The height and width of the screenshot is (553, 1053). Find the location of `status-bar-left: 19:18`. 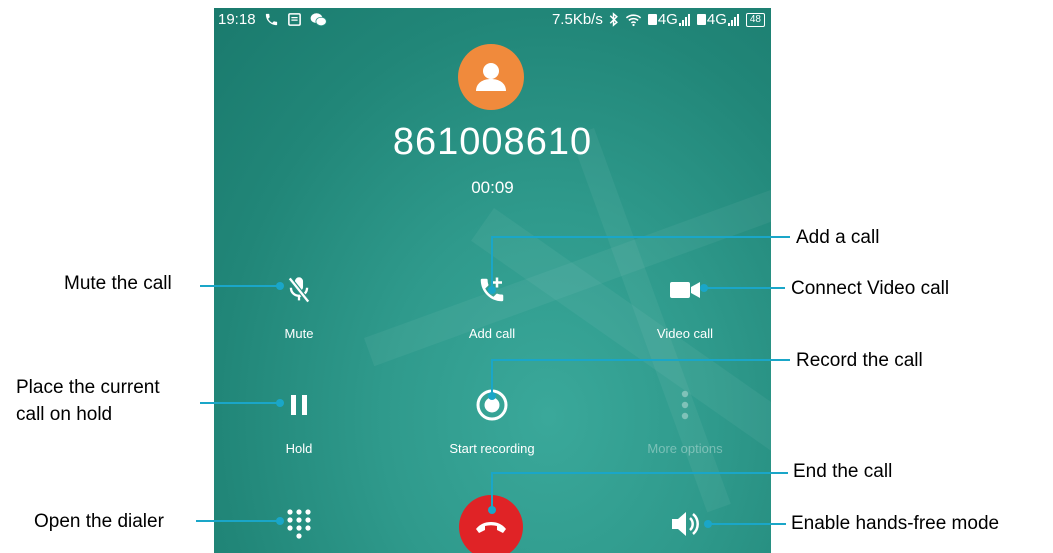

status-bar-left: 19:18 is located at coordinates (272, 19).